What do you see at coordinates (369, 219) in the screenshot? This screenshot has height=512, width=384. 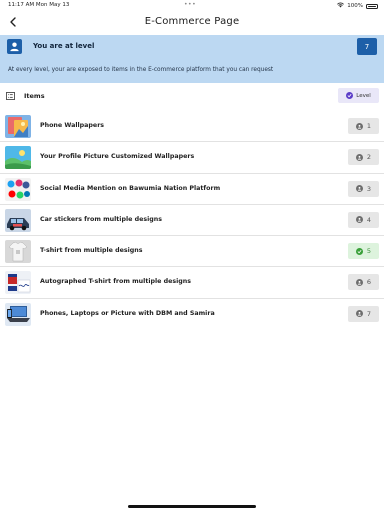 I see `item-level-number: 4` at bounding box center [369, 219].